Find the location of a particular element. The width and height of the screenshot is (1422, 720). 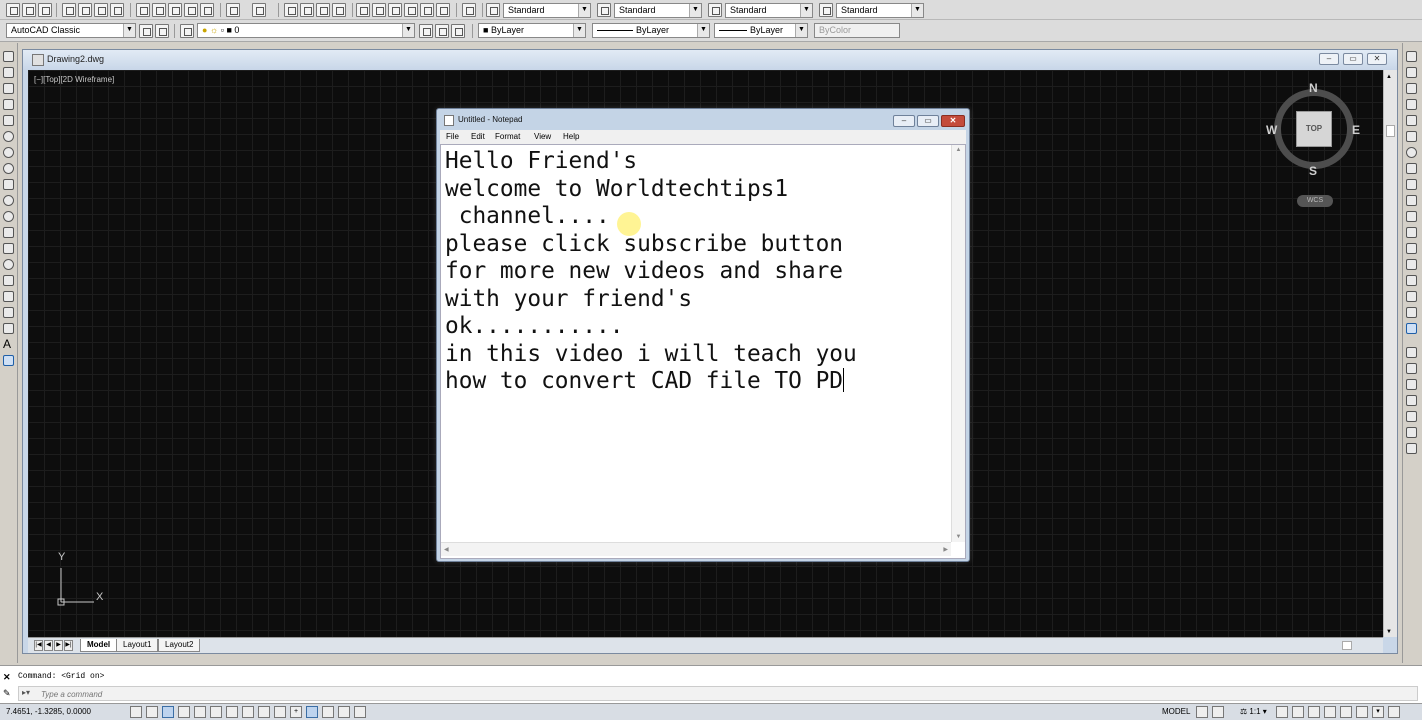

ellipse-arc-icon is located at coordinates (8, 216).